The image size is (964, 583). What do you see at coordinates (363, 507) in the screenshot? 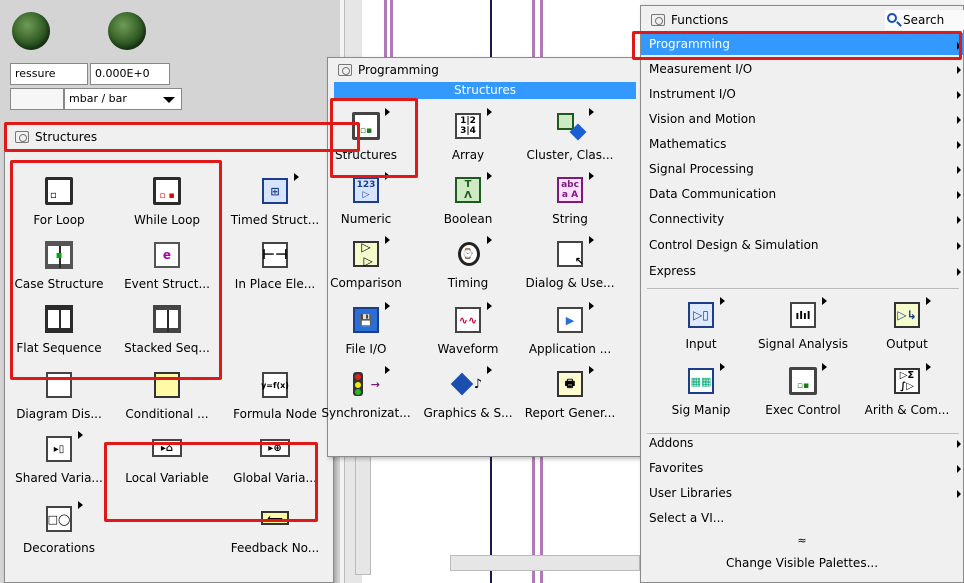
I see `diagram-vertical-scrollbar` at bounding box center [363, 507].